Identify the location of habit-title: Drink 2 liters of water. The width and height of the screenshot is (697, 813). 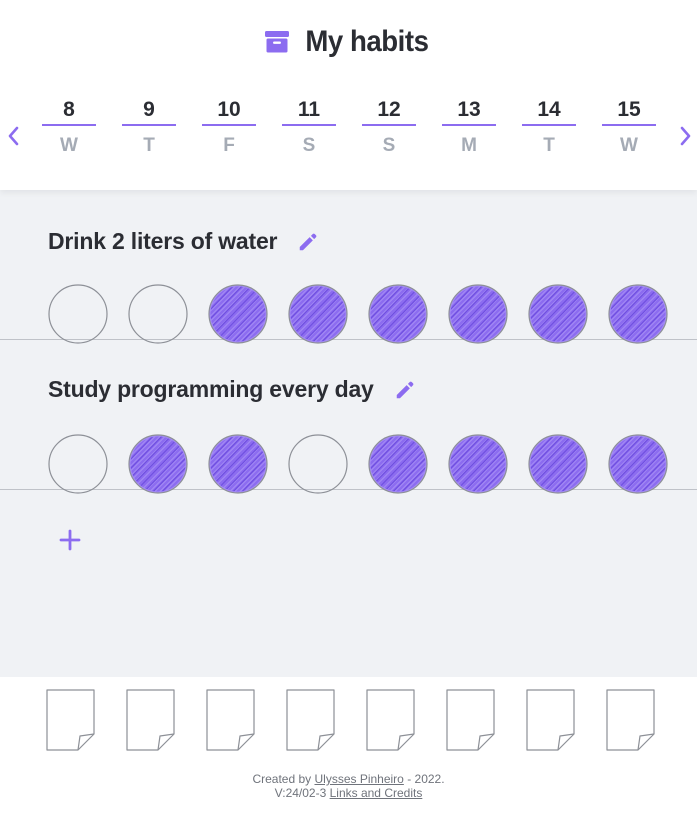
(183, 241).